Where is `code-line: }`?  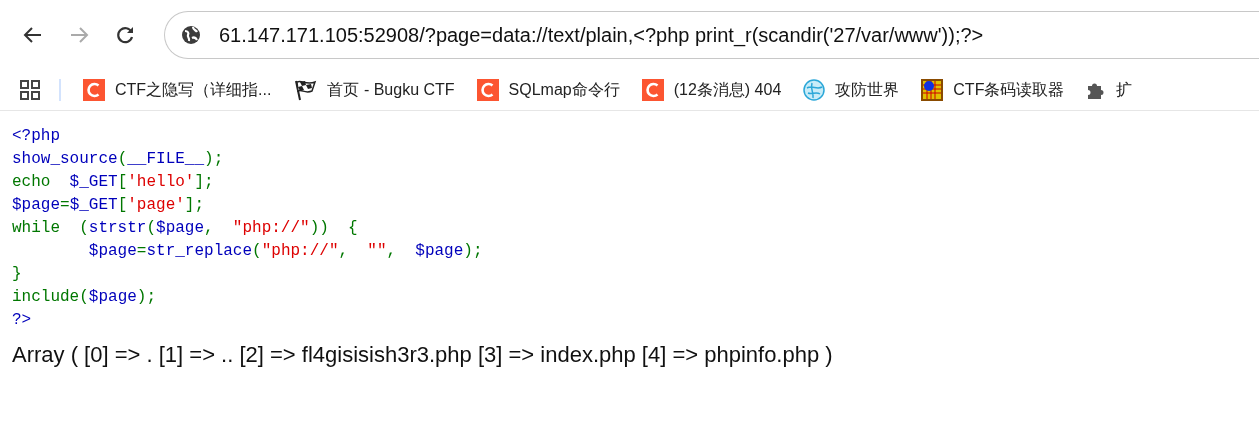
code-line: } is located at coordinates (17, 274).